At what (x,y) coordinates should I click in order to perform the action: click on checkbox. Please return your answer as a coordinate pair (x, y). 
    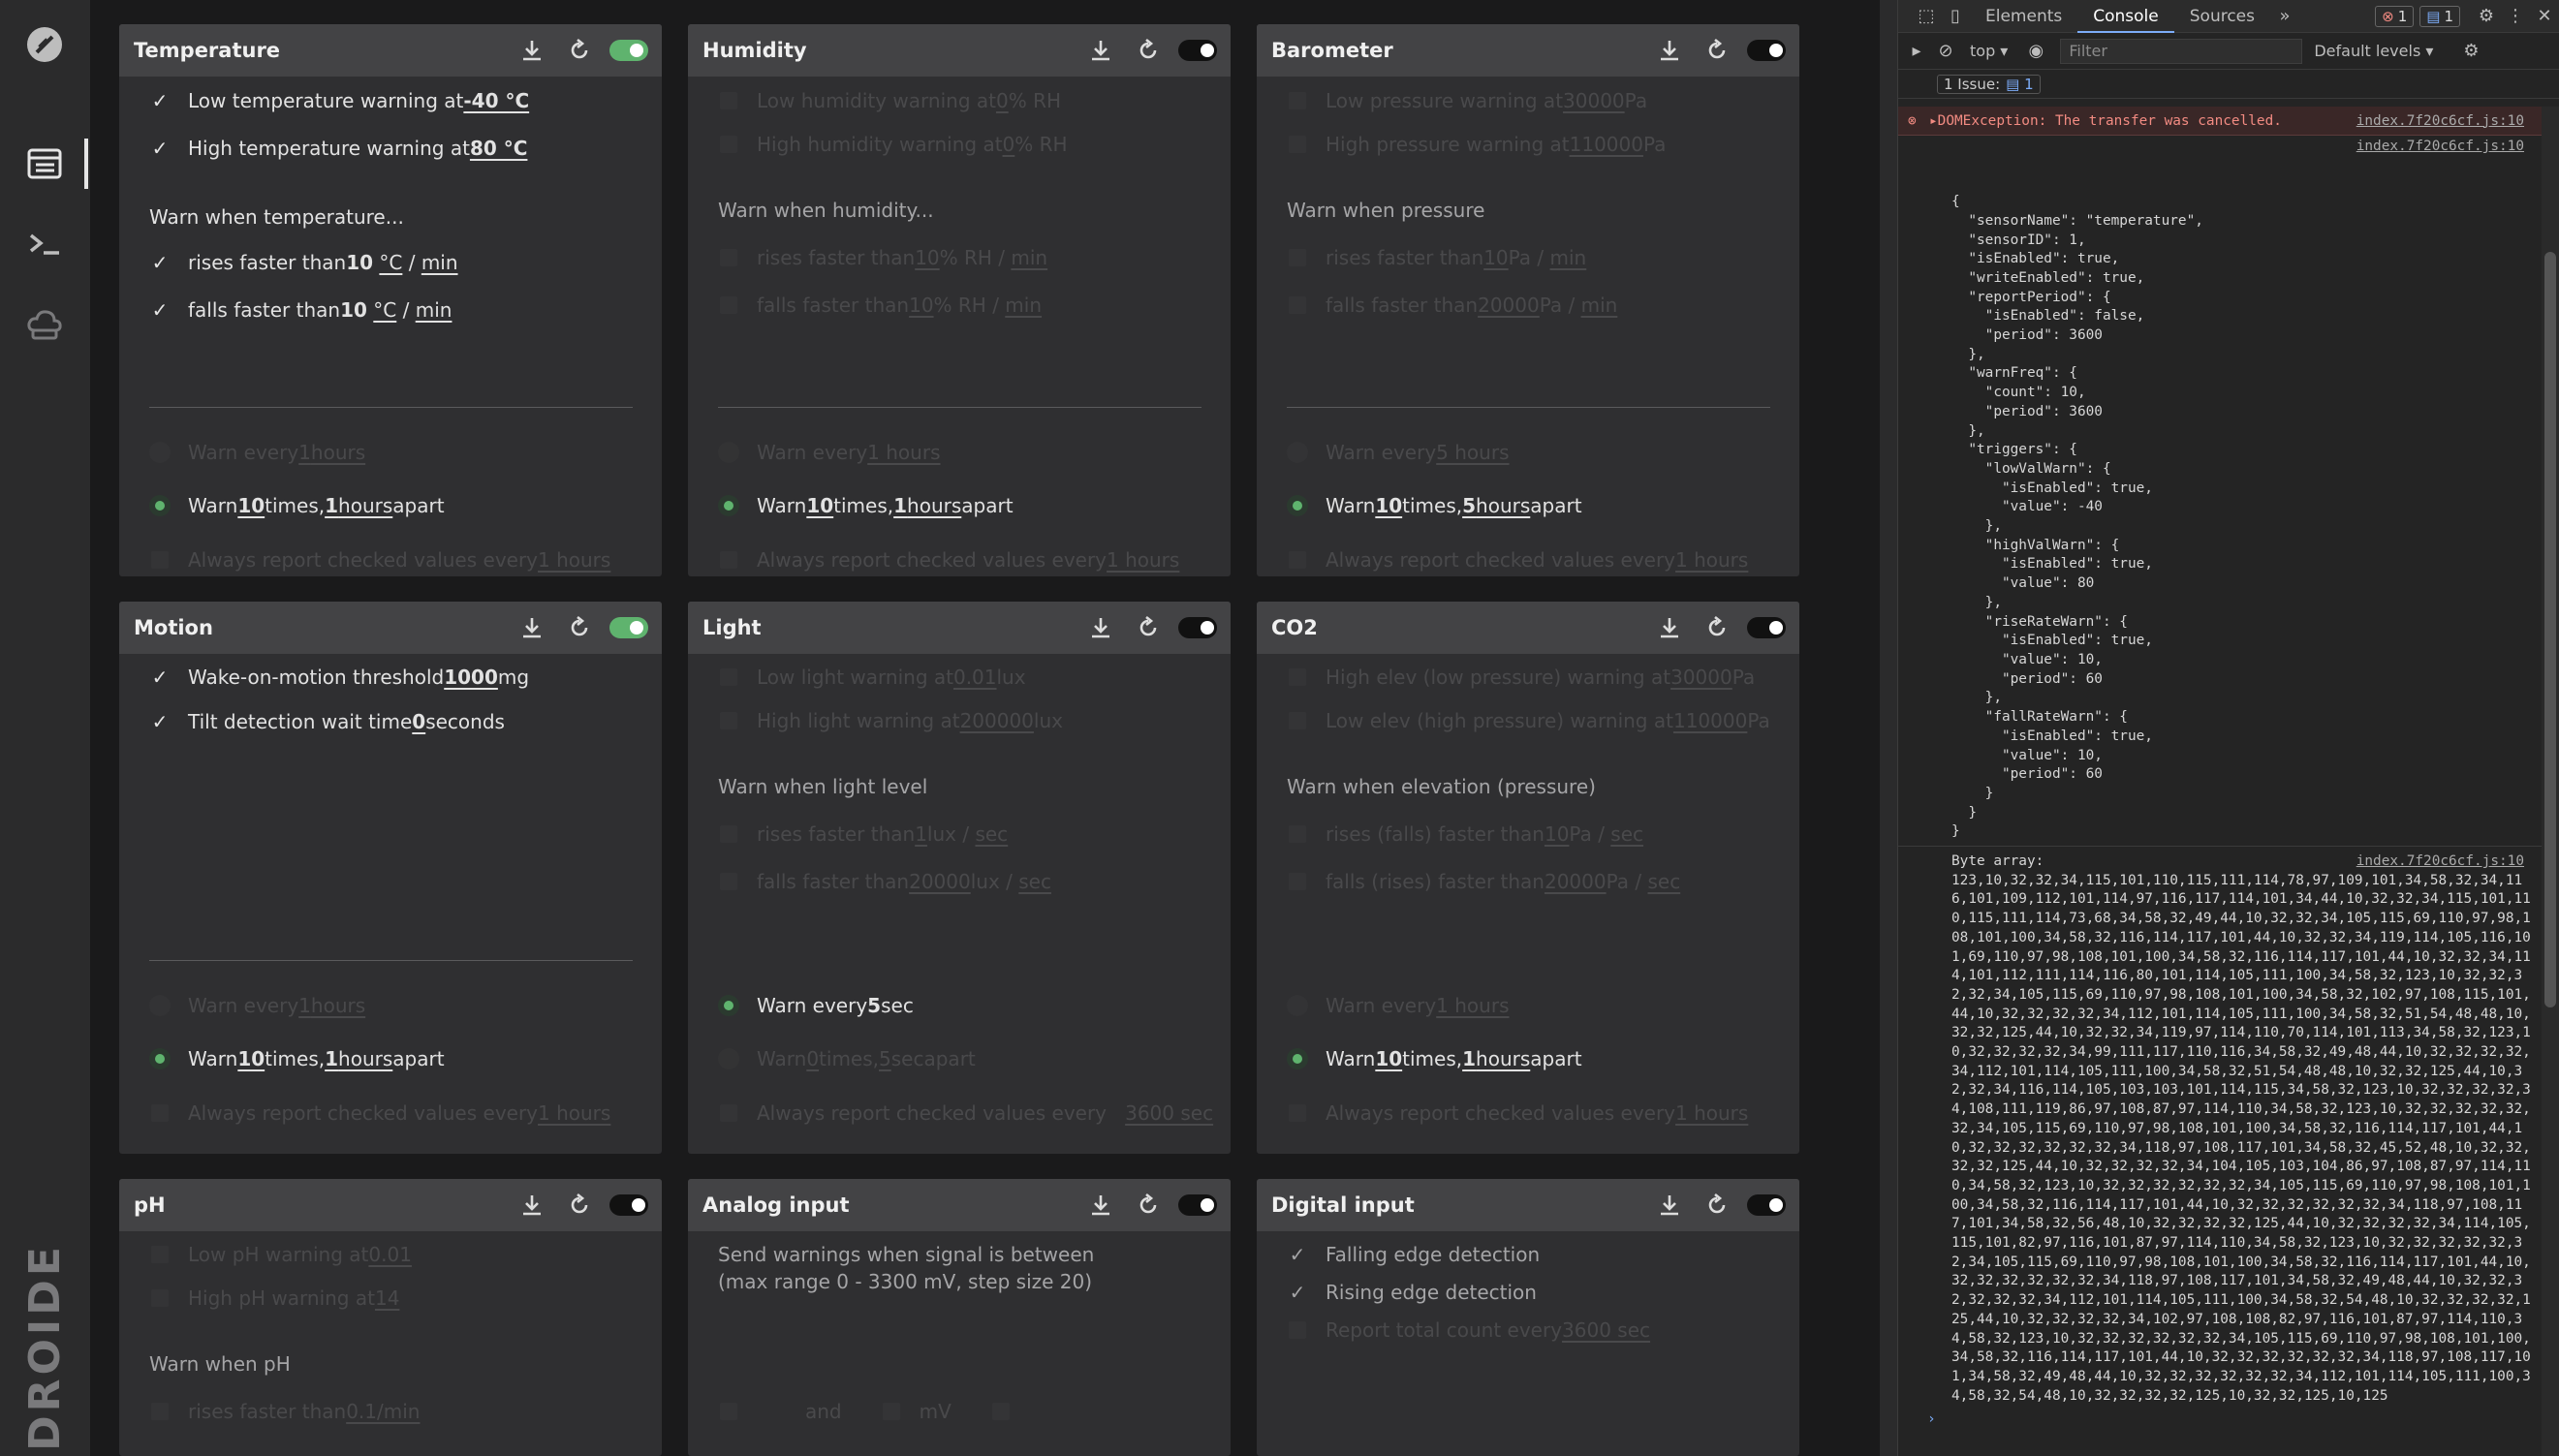
    Looking at the image, I should click on (160, 560).